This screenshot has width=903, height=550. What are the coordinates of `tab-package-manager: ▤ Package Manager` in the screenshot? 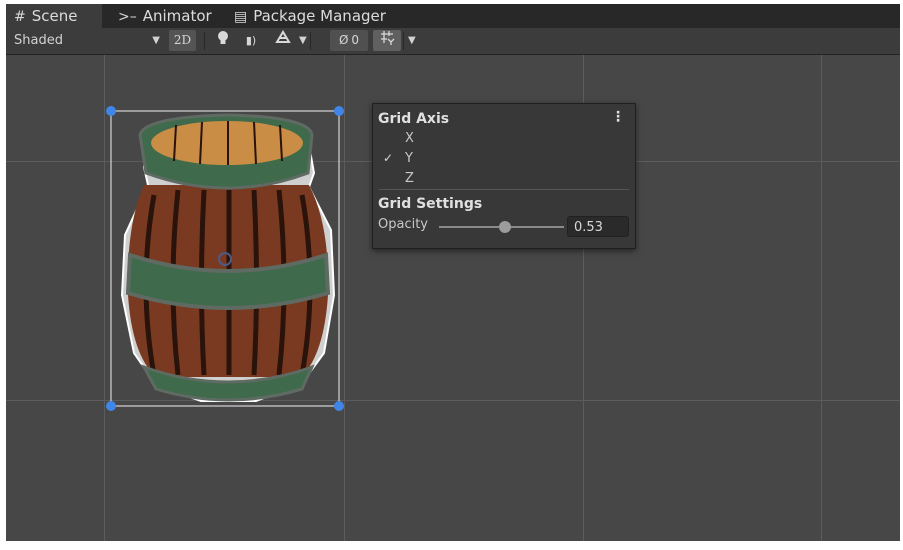 It's located at (310, 16).